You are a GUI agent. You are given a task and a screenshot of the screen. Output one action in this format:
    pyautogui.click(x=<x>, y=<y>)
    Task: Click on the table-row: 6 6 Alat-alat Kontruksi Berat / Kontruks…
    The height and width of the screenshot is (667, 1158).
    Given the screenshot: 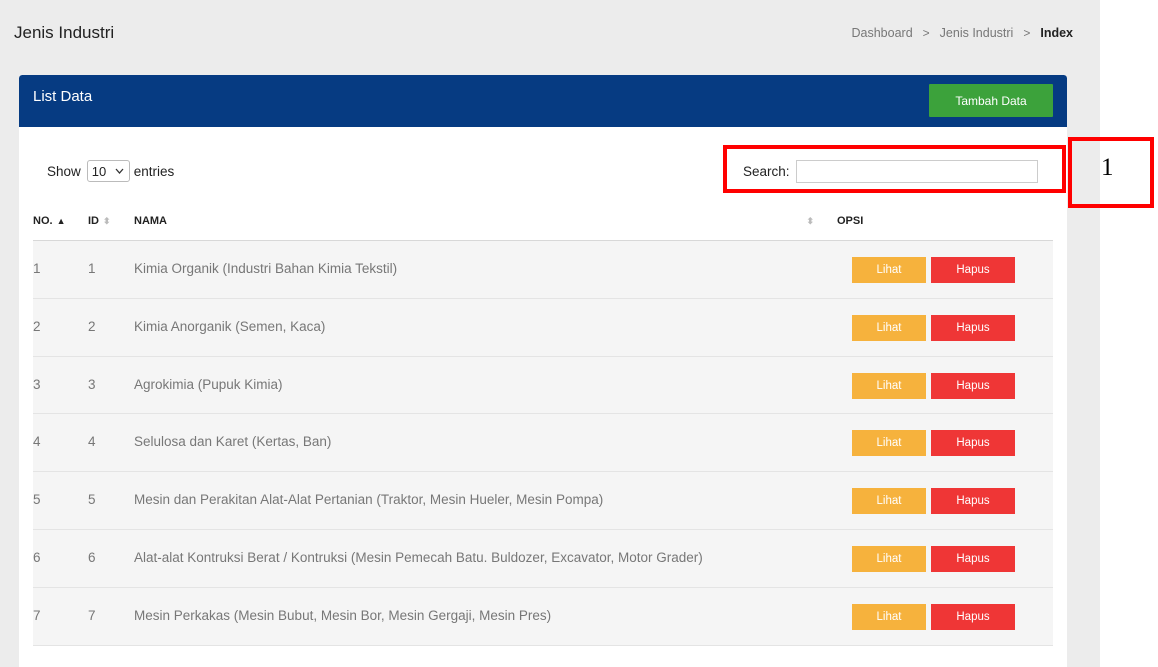 What is the action you would take?
    pyautogui.click(x=543, y=558)
    